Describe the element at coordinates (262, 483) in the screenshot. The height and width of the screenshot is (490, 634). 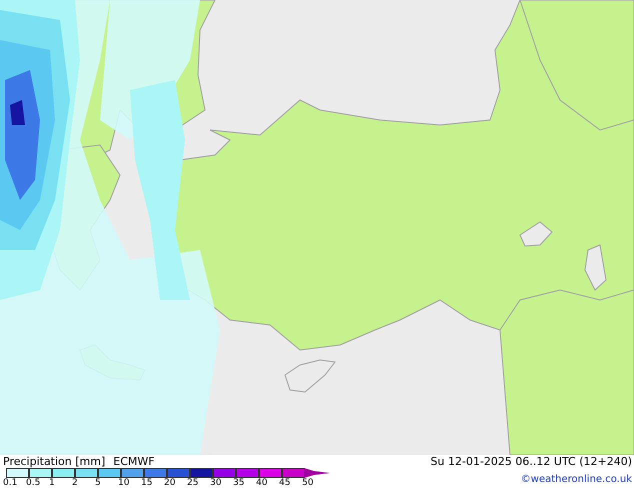
I see `scale-label: 40` at that location.